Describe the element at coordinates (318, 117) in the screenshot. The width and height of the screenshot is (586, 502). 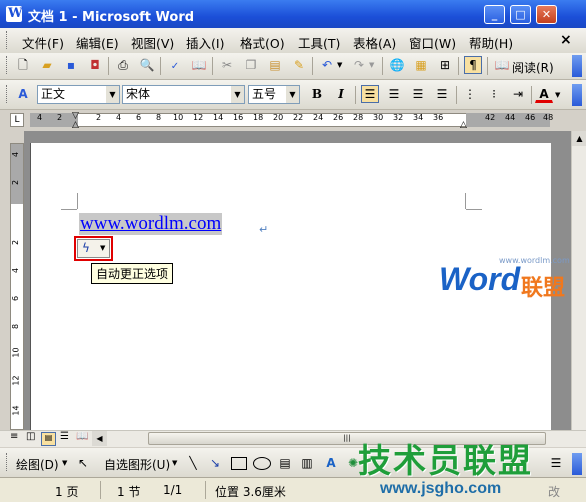
I see `ruler-number: 24` at that location.